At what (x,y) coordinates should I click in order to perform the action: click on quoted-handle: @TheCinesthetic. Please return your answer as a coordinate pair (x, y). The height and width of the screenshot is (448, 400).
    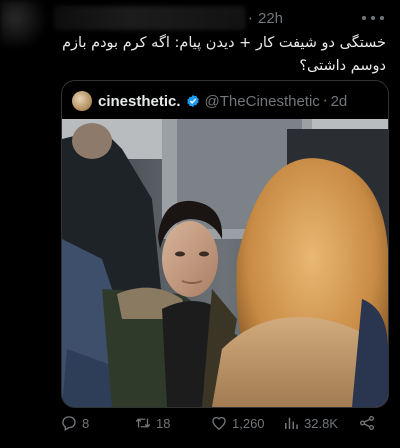
    Looking at the image, I should click on (262, 101).